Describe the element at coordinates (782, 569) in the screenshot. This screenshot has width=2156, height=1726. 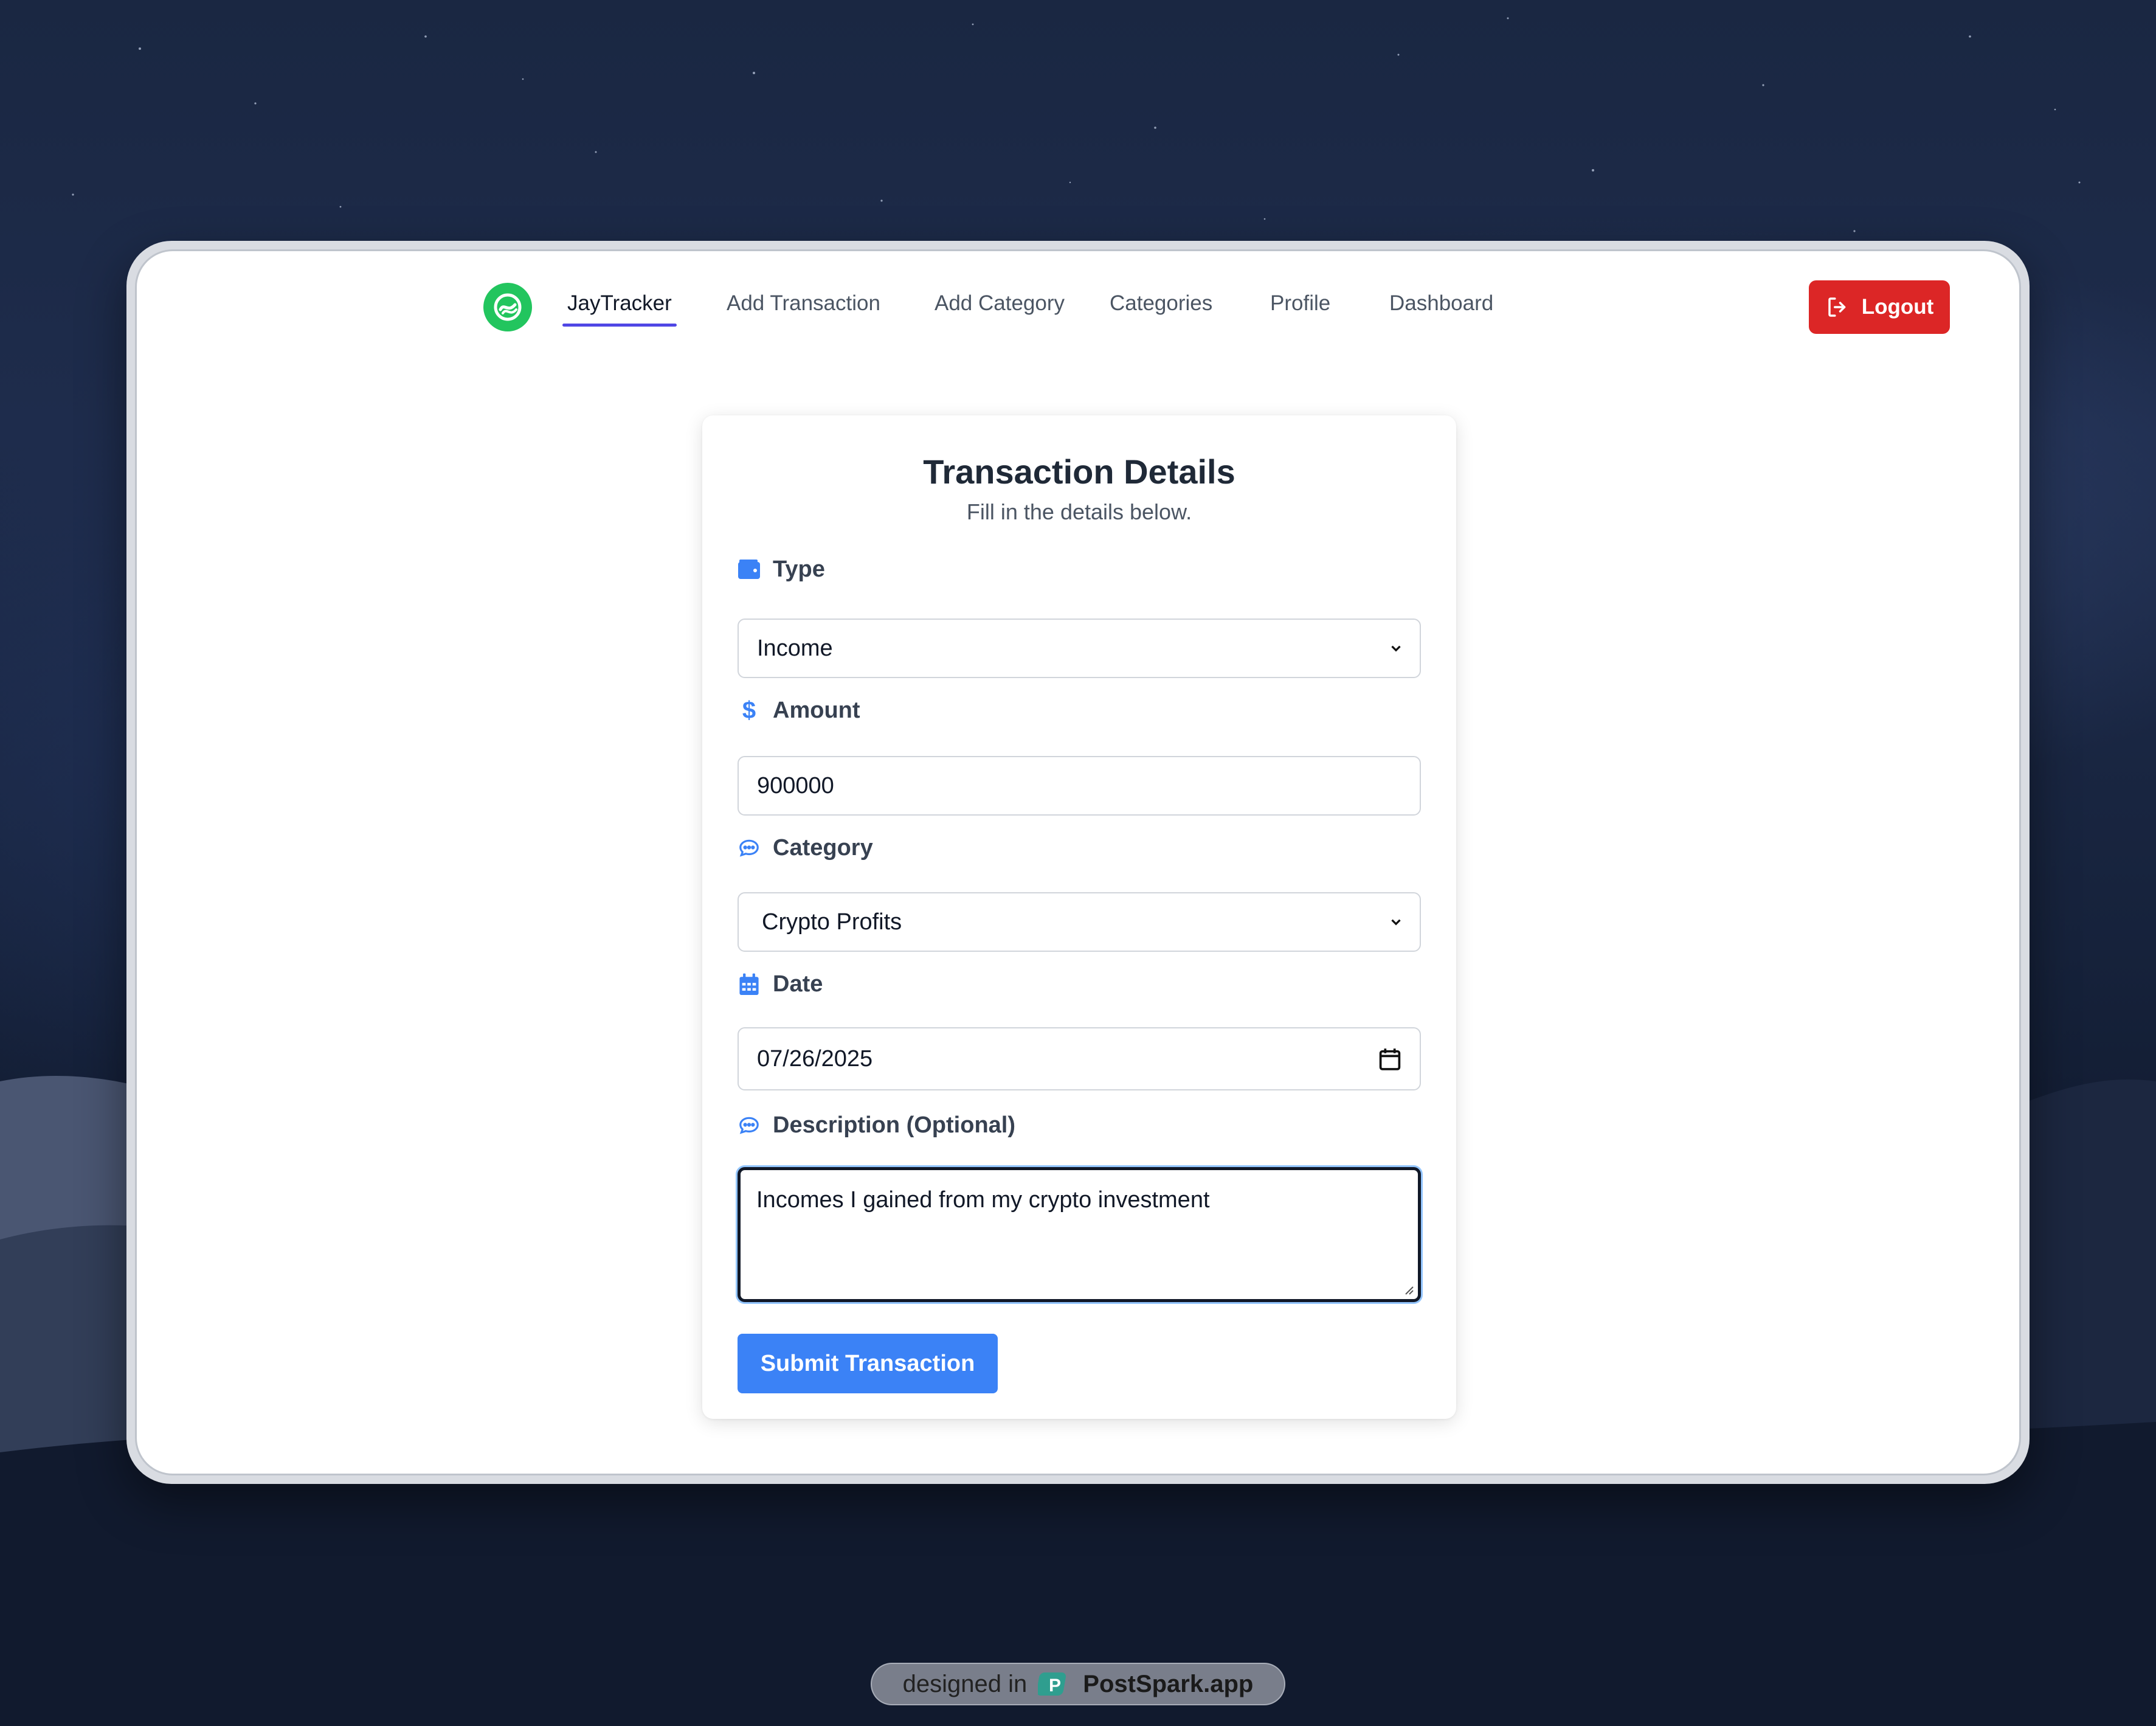
I see `type-label: Type` at that location.